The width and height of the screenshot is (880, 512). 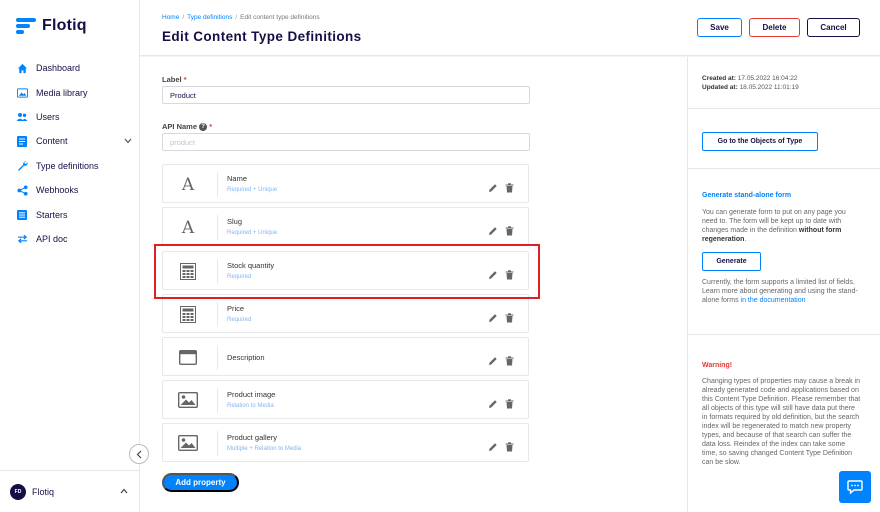 What do you see at coordinates (750, 78) in the screenshot?
I see `created-at: Created at: 17.05.2022 16:04:22` at bounding box center [750, 78].